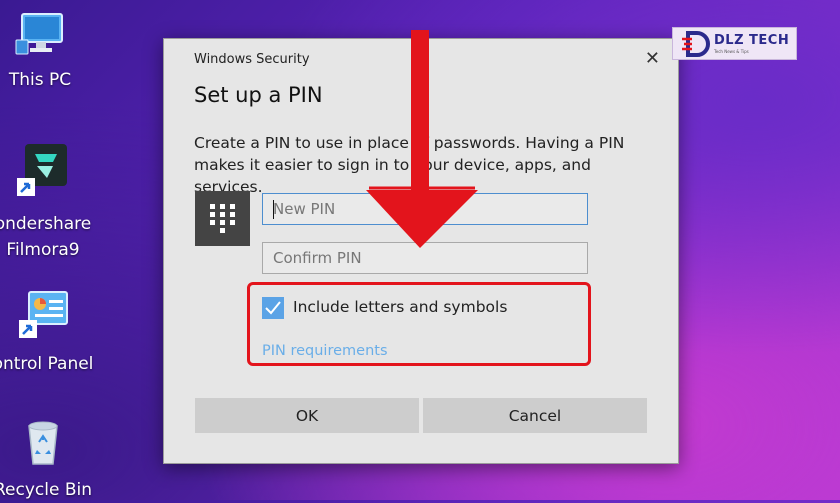 Image resolution: width=840 pixels, height=503 pixels. I want to click on highlight-box, so click(419, 324).